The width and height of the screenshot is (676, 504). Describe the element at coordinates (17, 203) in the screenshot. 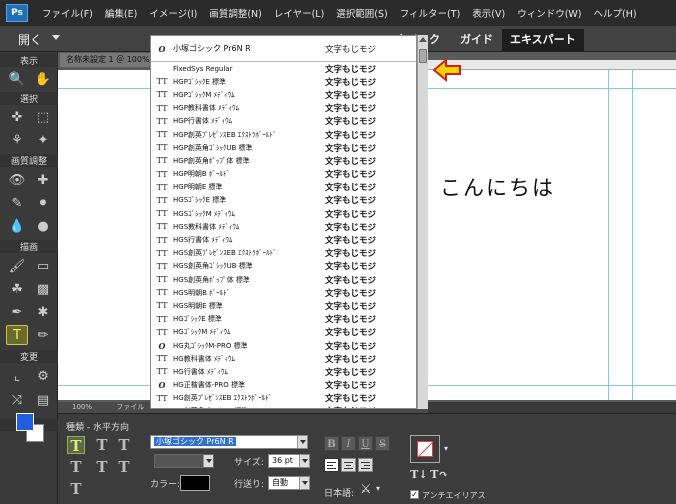

I see `smart-brush-tool-icon: ✎` at that location.